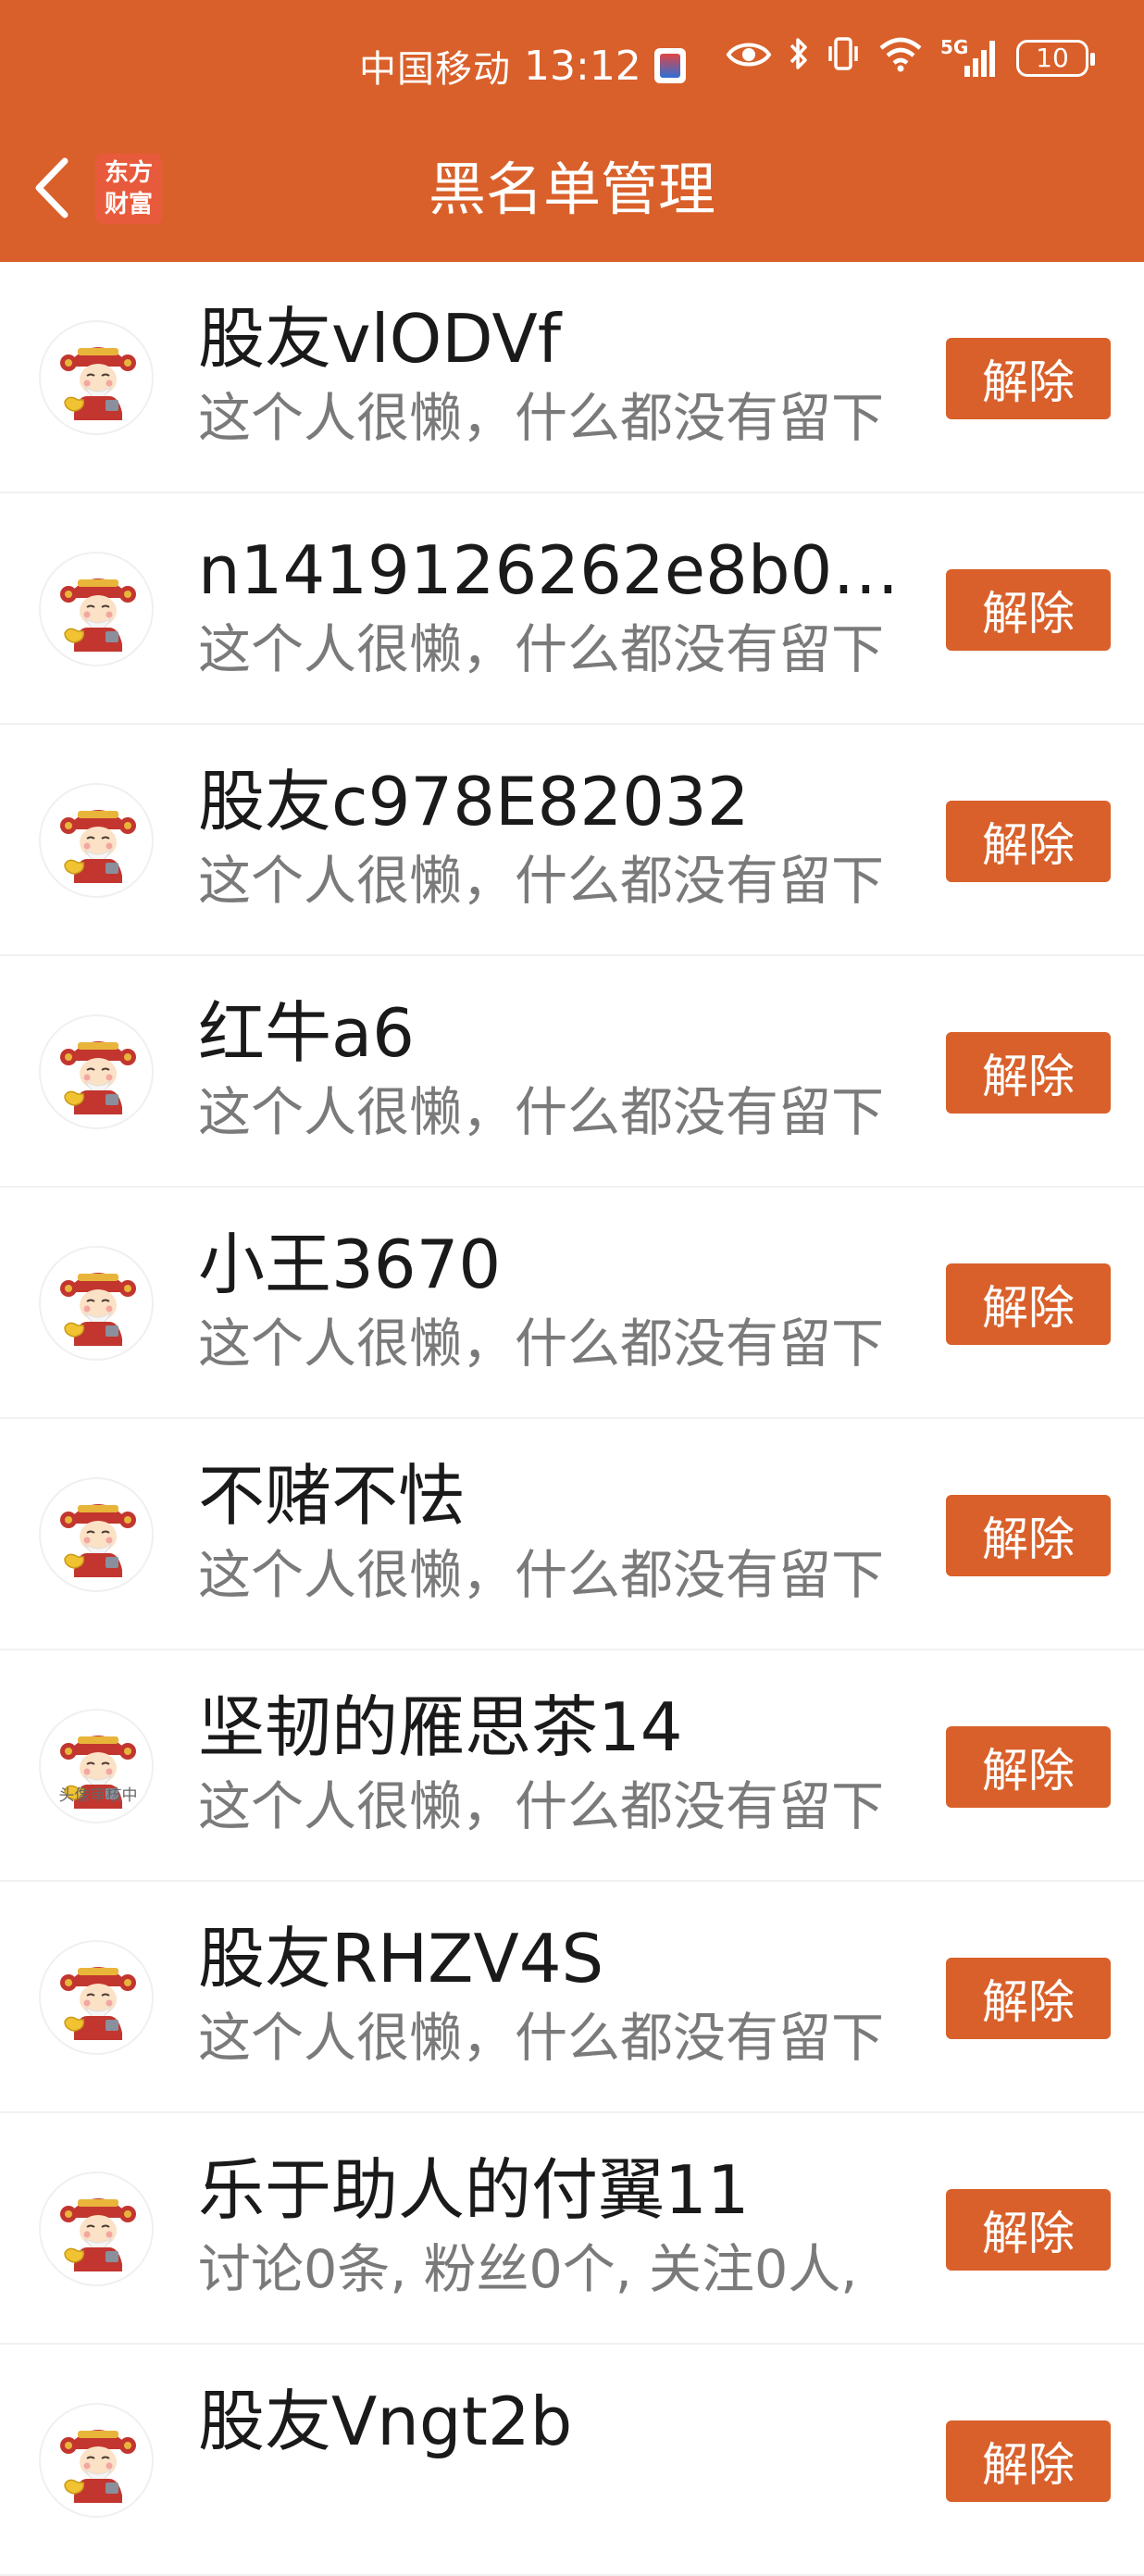 The height and width of the screenshot is (2576, 1144). What do you see at coordinates (128, 189) in the screenshot?
I see `app-logo: 东方 财富` at bounding box center [128, 189].